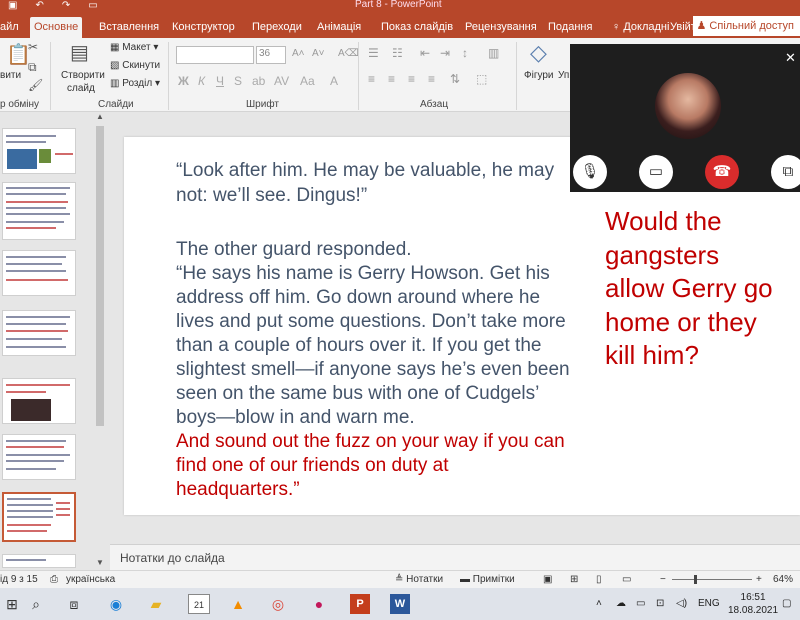 This screenshot has height=620, width=800. What do you see at coordinates (786, 603) in the screenshot?
I see `notifications-icon: ▢` at bounding box center [786, 603].